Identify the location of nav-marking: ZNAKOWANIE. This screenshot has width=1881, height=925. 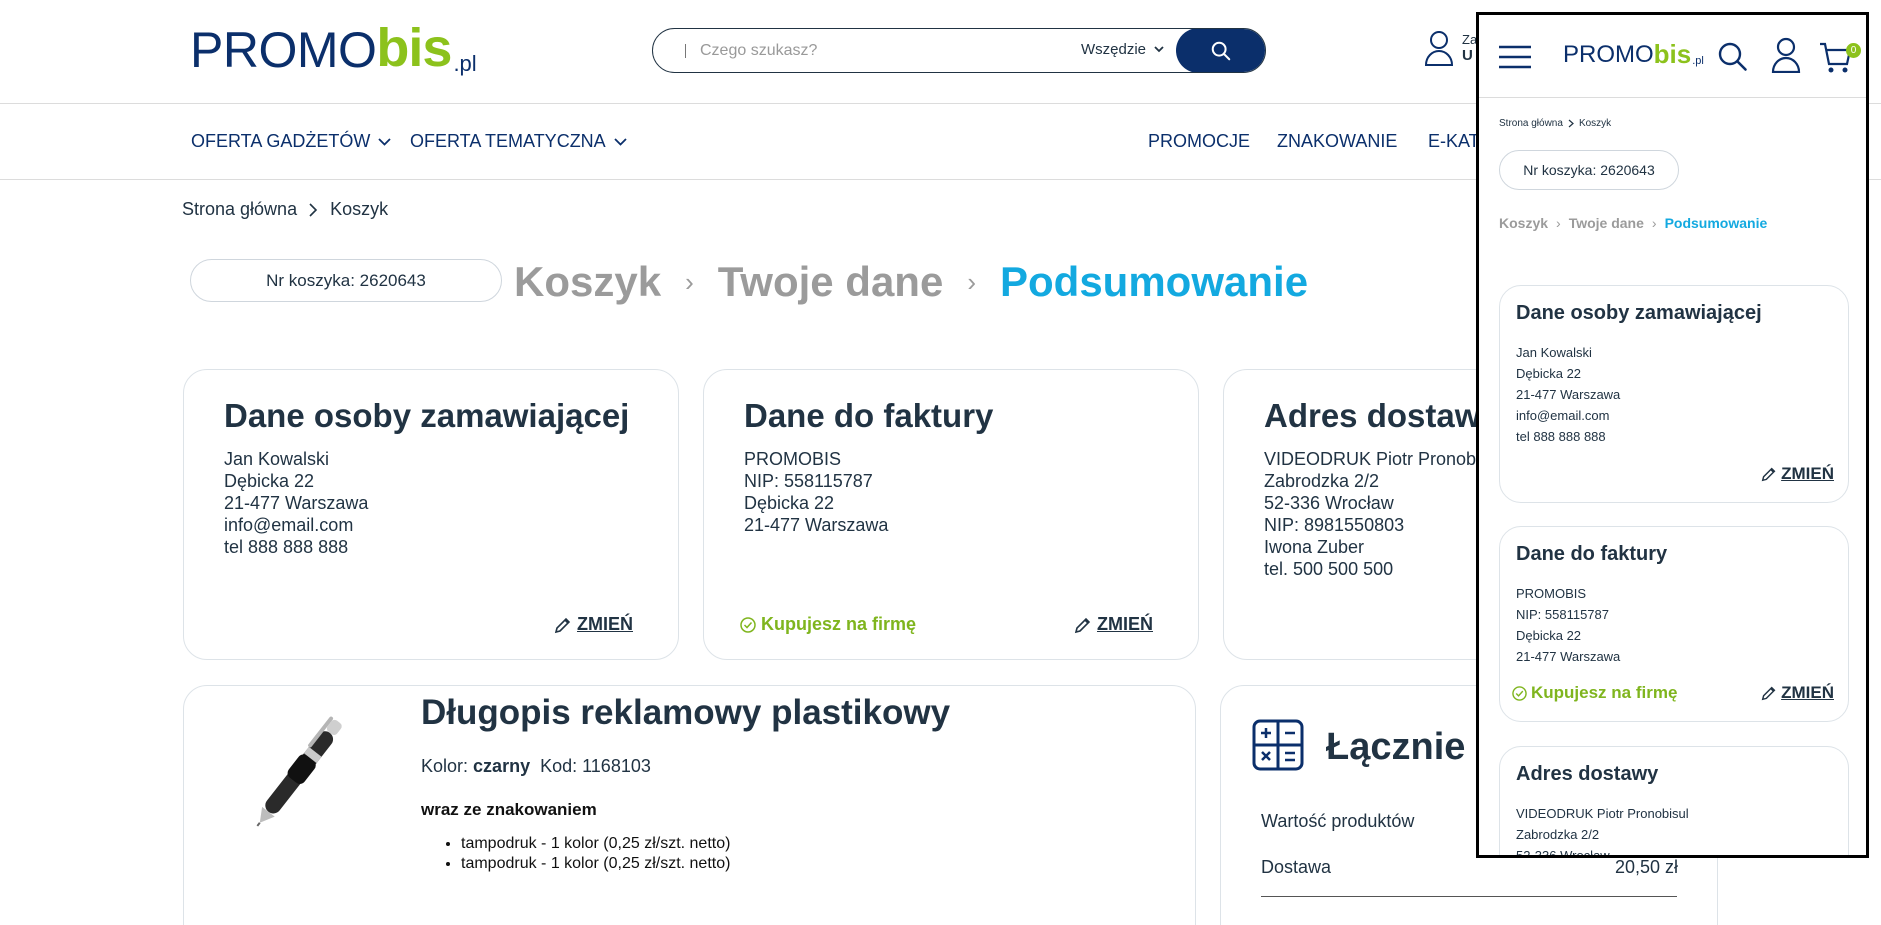
(1337, 141).